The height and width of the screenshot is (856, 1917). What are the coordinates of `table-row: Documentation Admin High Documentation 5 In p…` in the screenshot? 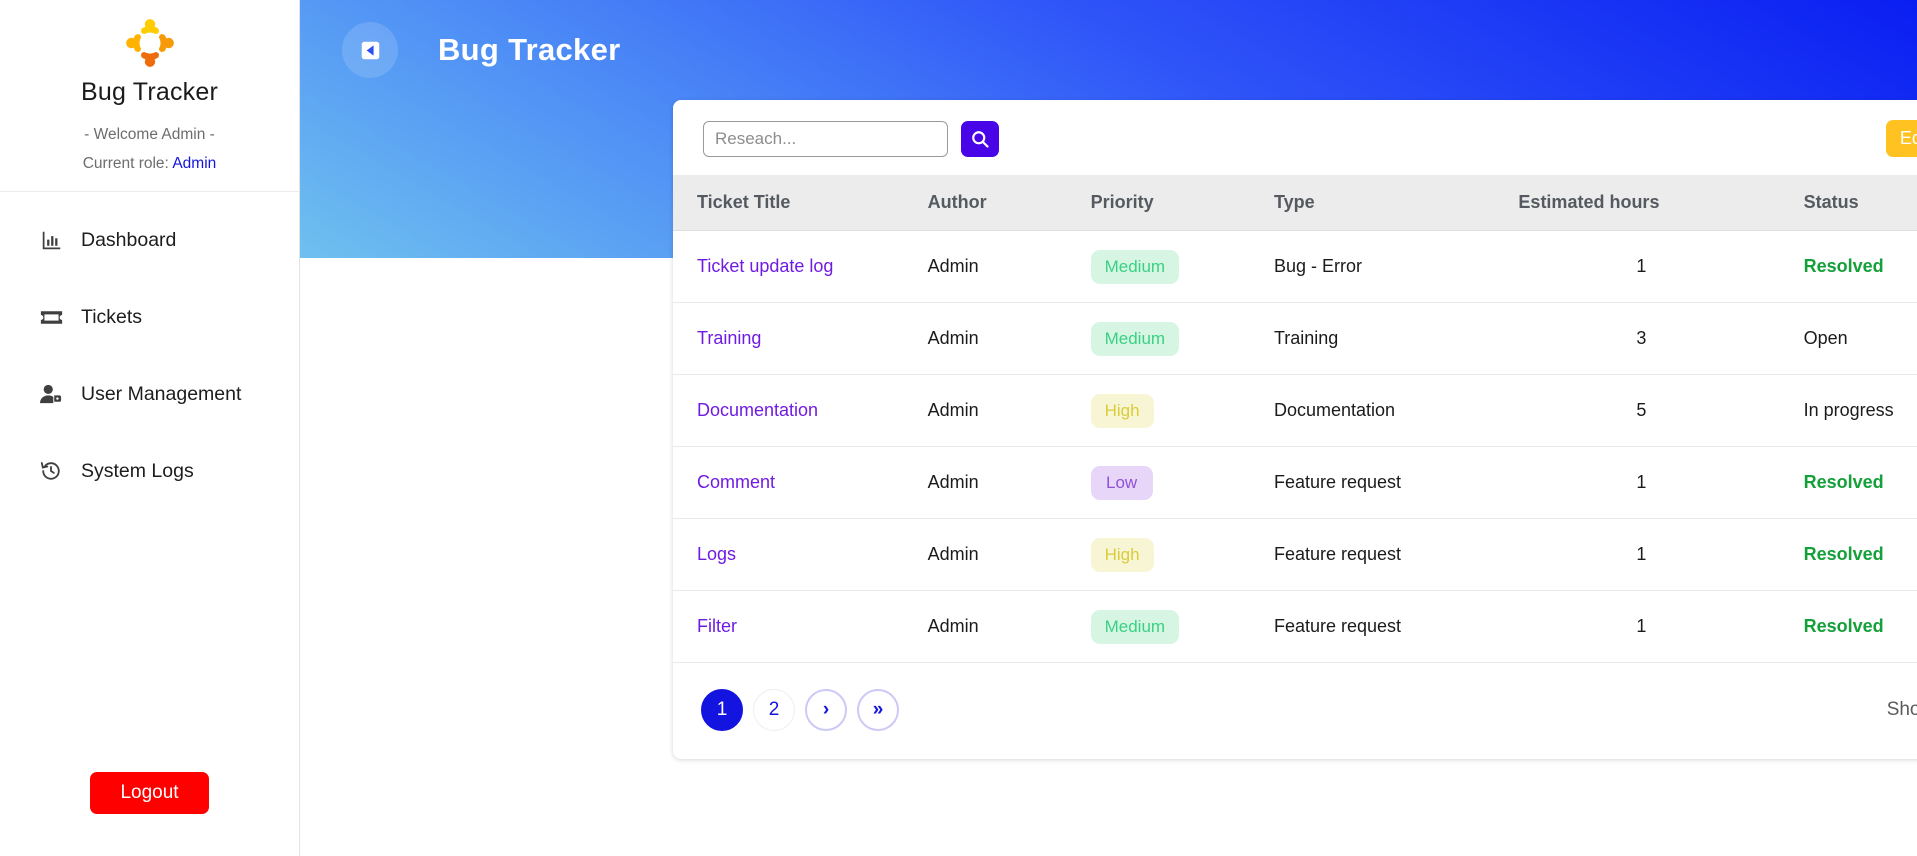 It's located at (1295, 410).